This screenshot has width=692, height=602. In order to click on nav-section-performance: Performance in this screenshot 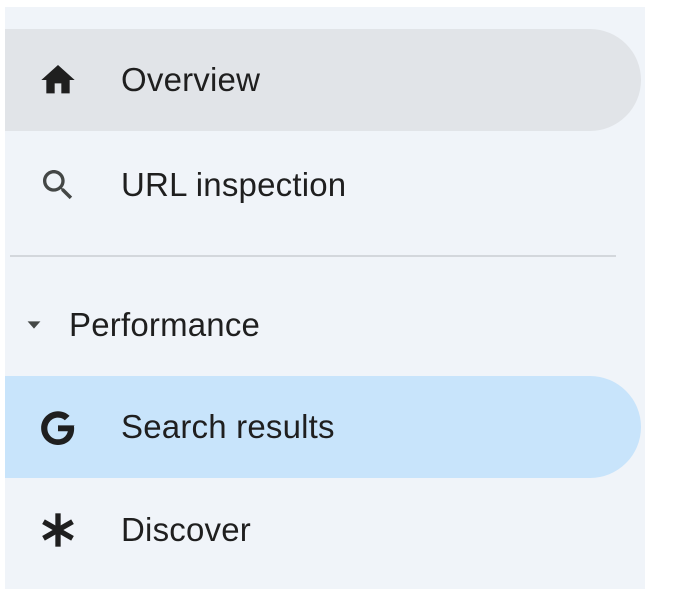, I will do `click(323, 325)`.